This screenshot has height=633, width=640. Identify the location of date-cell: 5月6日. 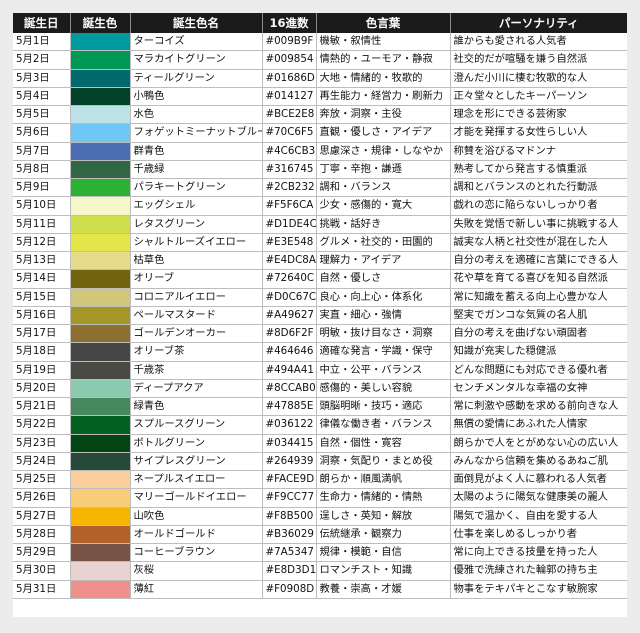
(42, 133).